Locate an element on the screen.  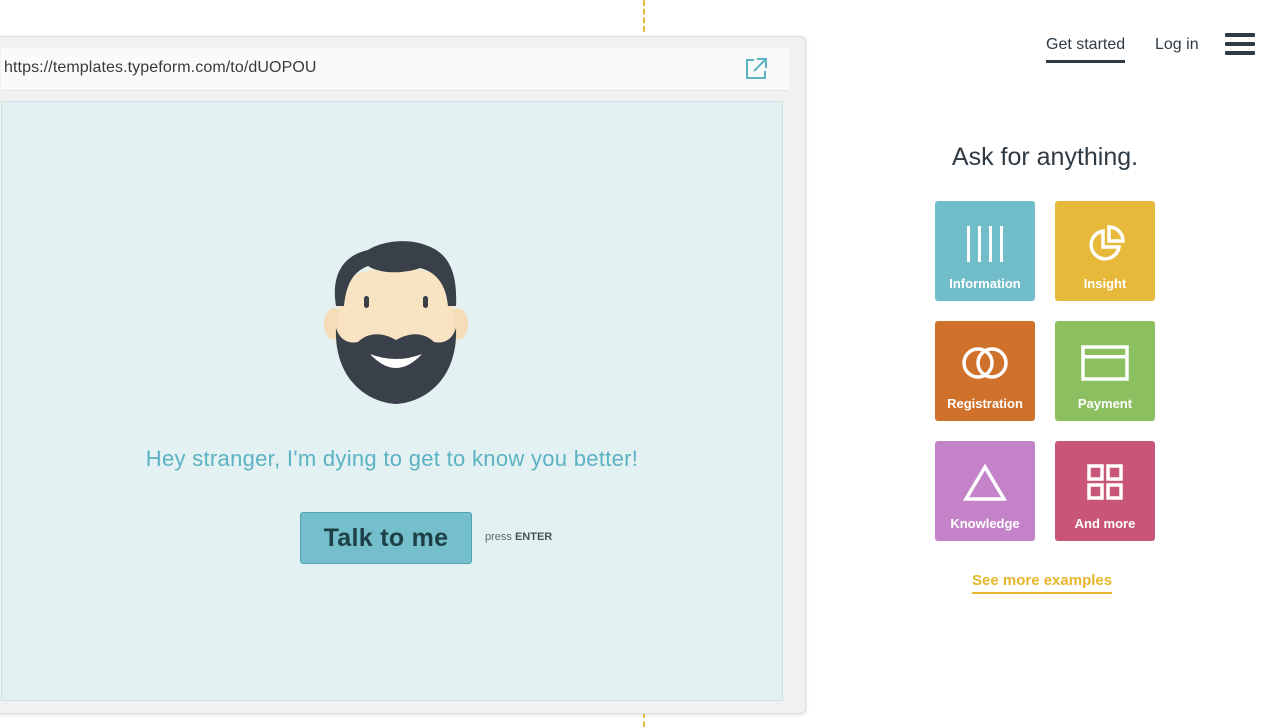
tile-and-more: And more is located at coordinates (1105, 491).